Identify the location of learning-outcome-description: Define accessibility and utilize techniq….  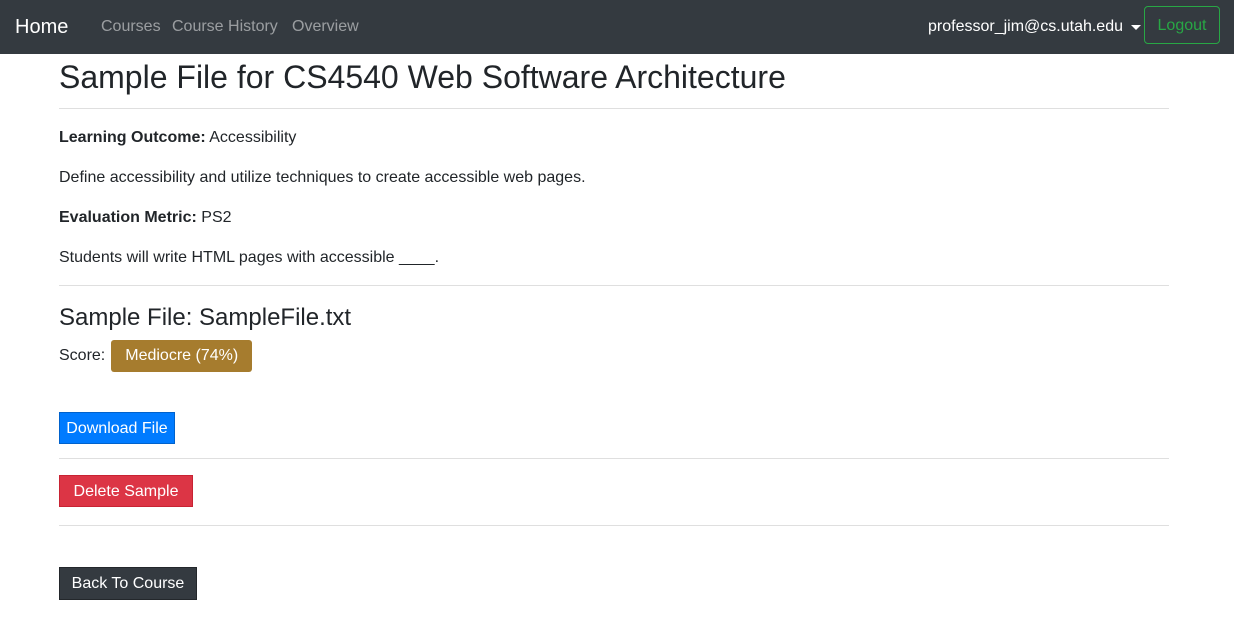
(322, 177).